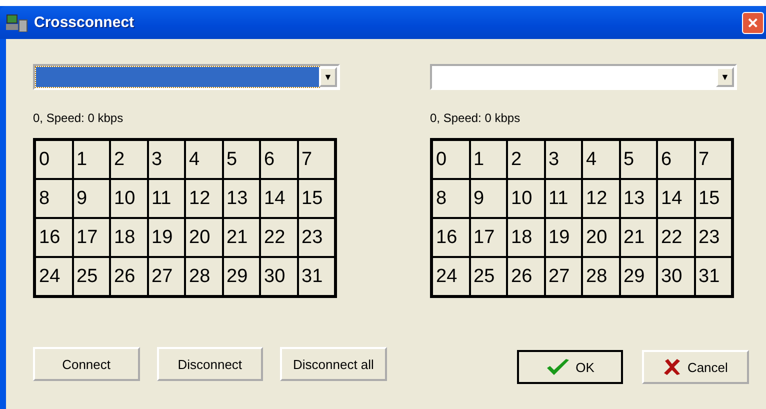 This screenshot has height=409, width=766. I want to click on window-title: Crossconnect, so click(85, 22).